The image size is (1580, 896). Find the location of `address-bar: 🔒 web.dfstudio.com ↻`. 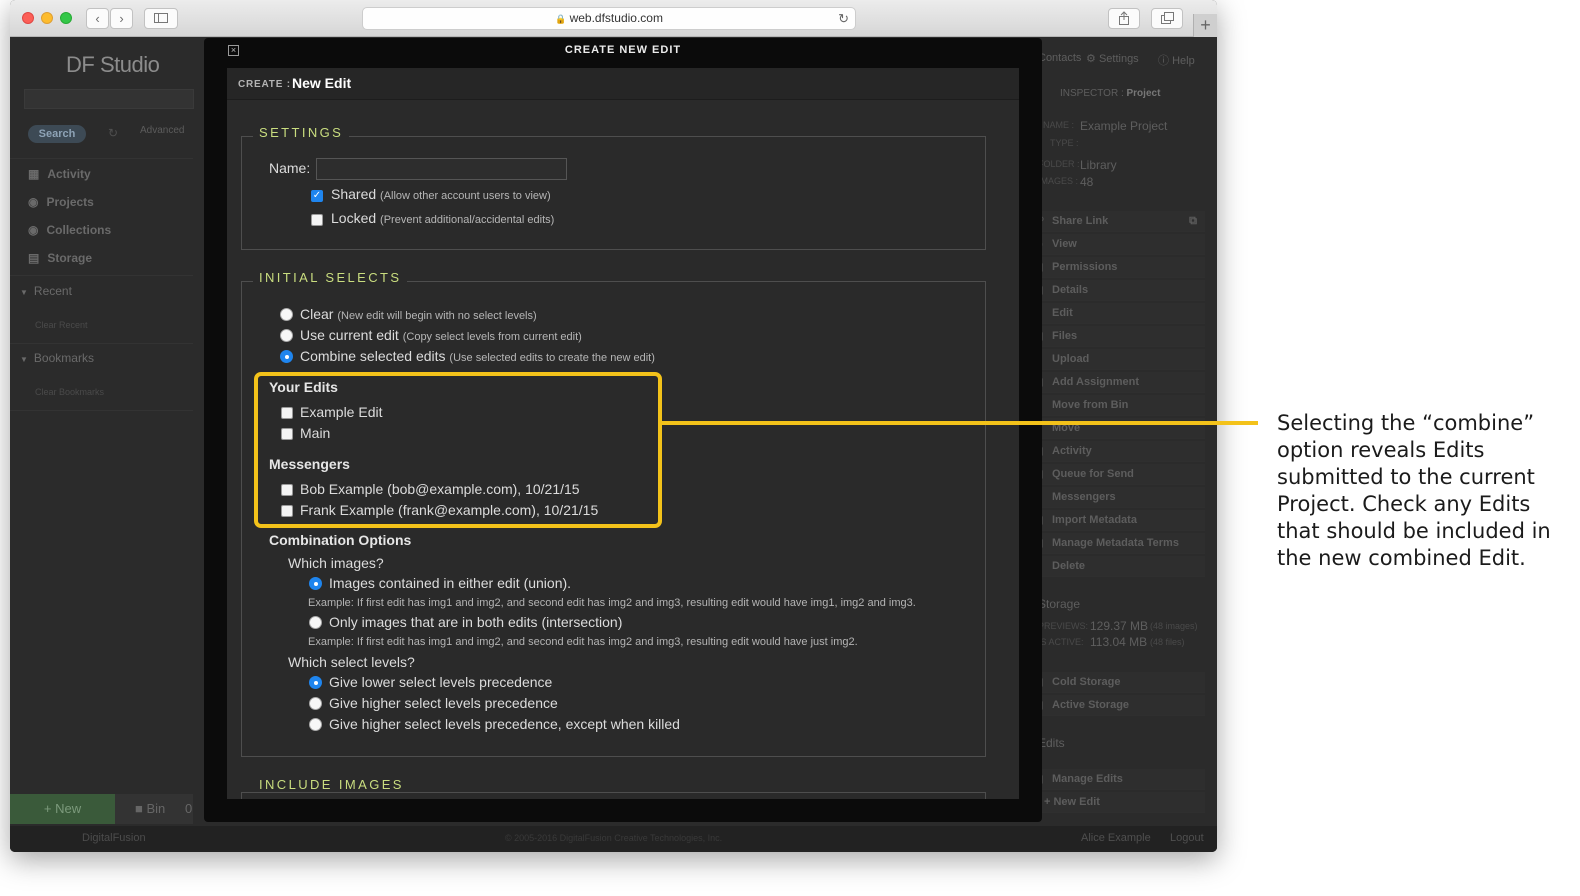

address-bar: 🔒 web.dfstudio.com ↻ is located at coordinates (609, 18).